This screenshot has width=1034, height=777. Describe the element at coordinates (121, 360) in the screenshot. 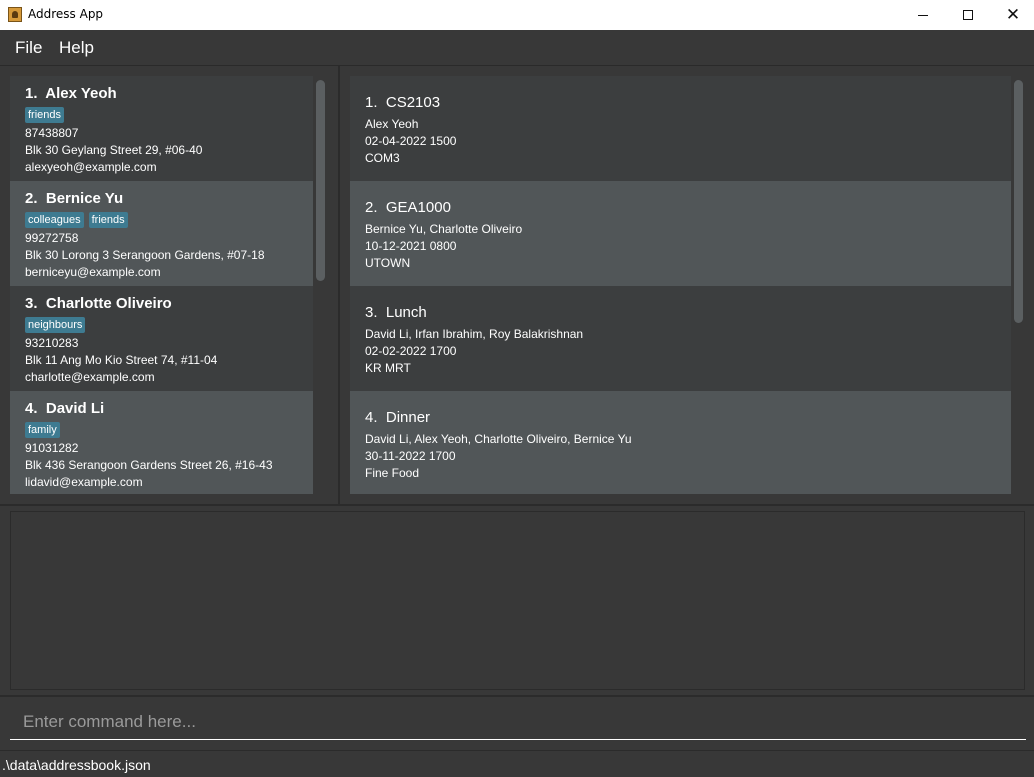

I see `person-address: Blk 11 Ang Mo Kio Street 74, #11-04` at that location.